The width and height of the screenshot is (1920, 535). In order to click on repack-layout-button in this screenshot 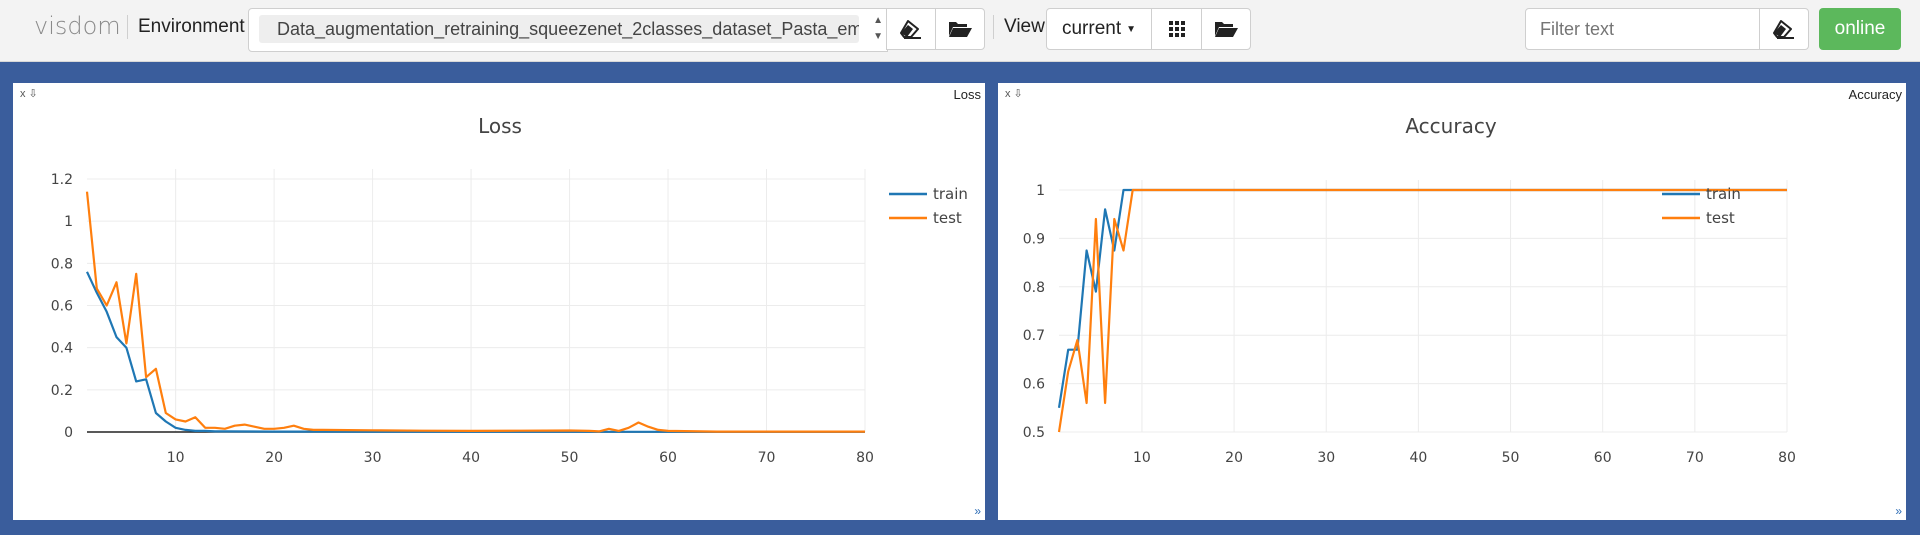, I will do `click(1176, 29)`.